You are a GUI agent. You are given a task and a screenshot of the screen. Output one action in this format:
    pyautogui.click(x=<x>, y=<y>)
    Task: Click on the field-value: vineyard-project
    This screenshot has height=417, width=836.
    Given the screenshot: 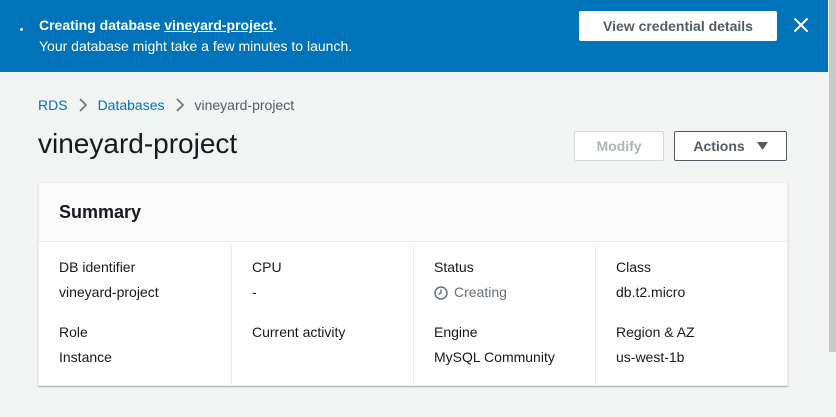 What is the action you would take?
    pyautogui.click(x=109, y=292)
    